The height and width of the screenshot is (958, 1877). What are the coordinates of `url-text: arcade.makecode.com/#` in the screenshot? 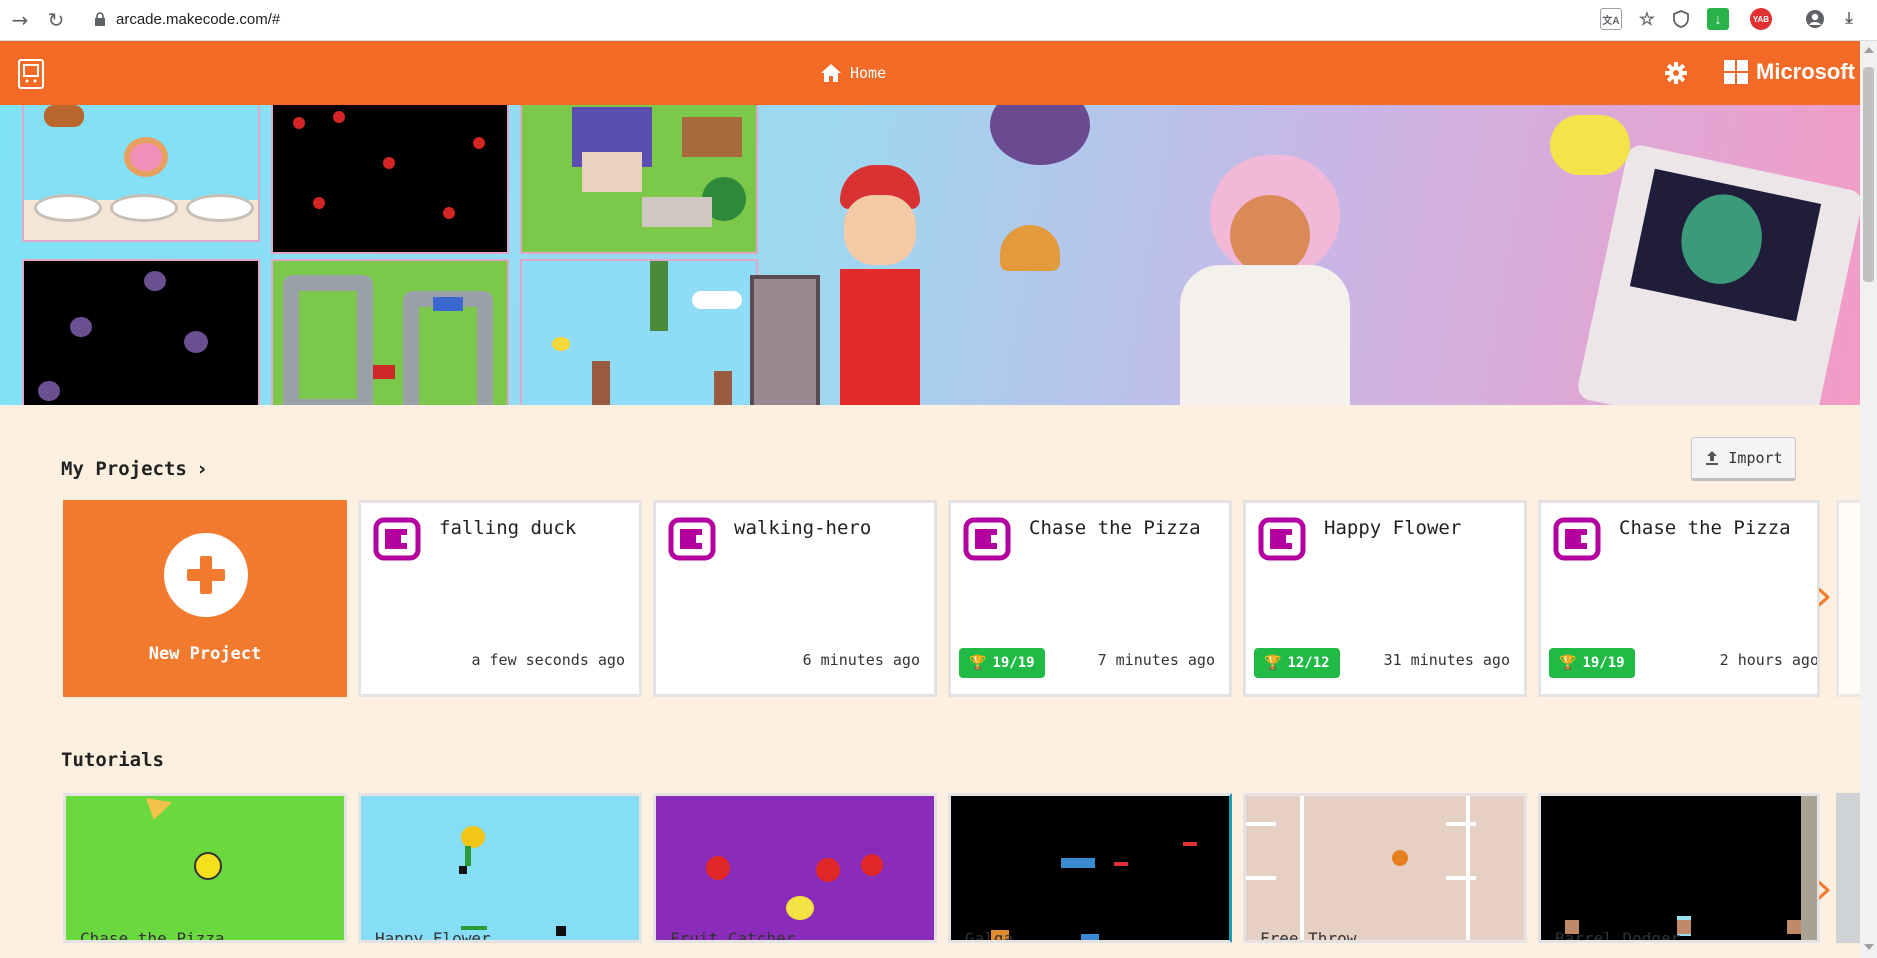 It's located at (198, 19).